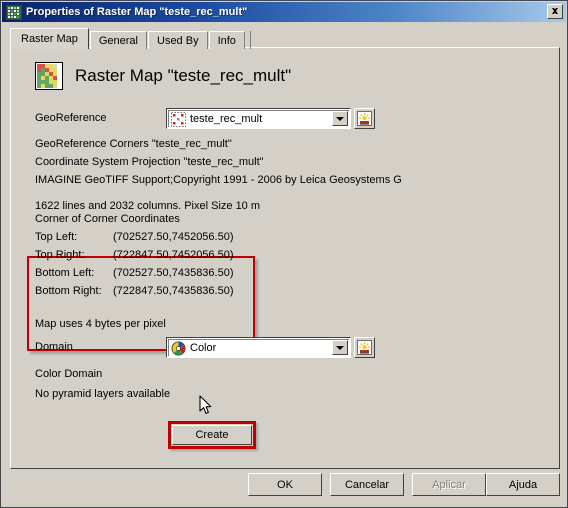  I want to click on corner-value-top-right: (722847.50,7452056.50), so click(173, 255).